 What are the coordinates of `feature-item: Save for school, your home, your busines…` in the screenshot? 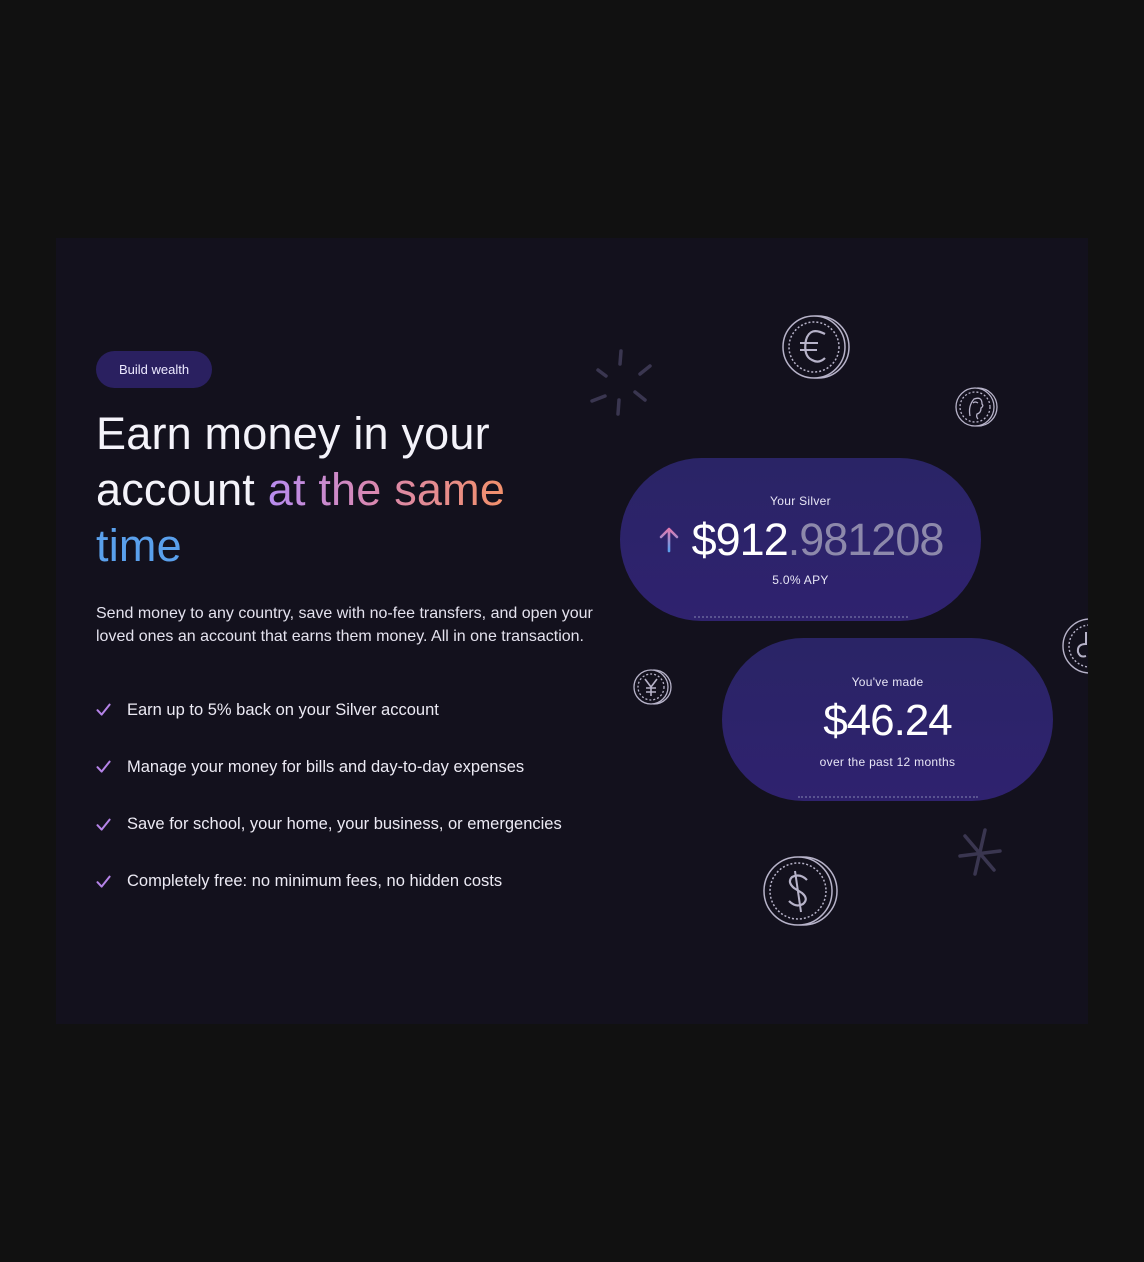 It's located at (329, 825).